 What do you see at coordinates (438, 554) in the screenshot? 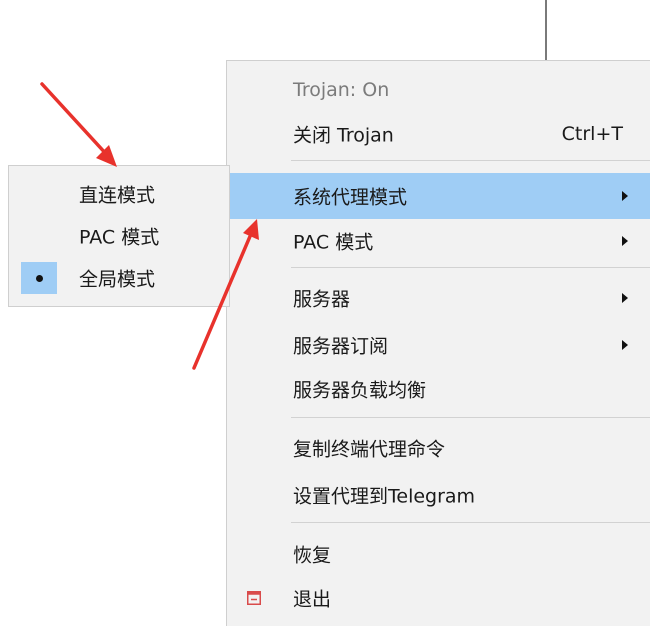
I see `menu-item-restore: 恢复` at bounding box center [438, 554].